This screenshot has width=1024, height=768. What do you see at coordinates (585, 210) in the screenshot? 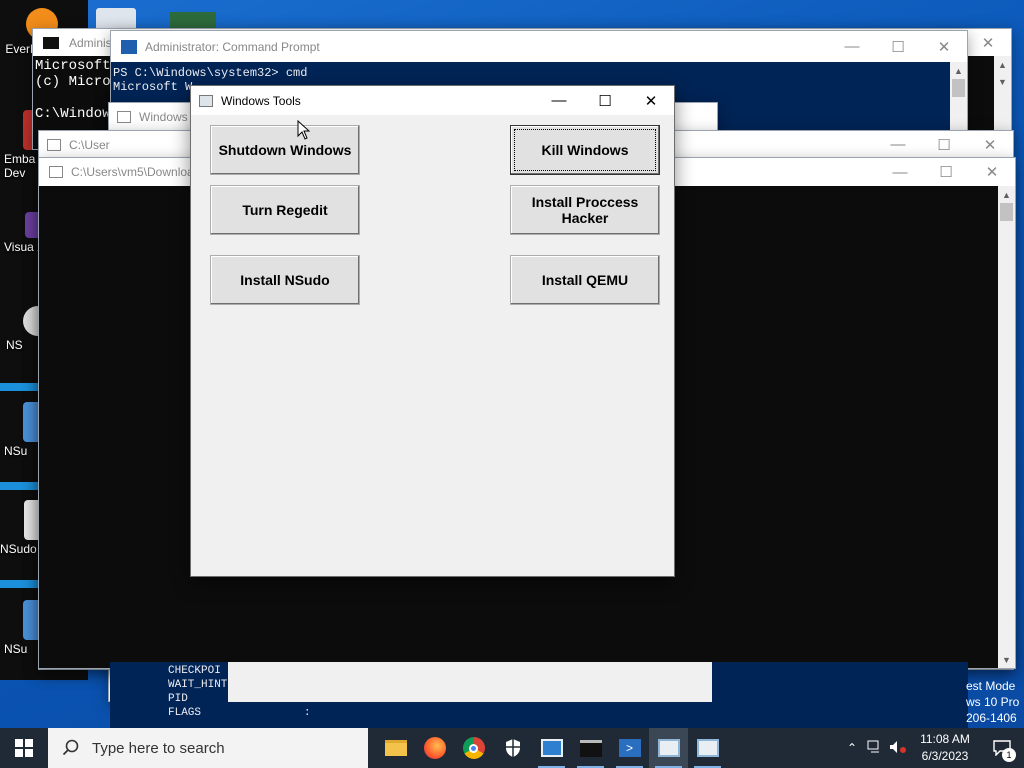
I see `install-process-hacker-button: Install Proccess Hacker` at bounding box center [585, 210].